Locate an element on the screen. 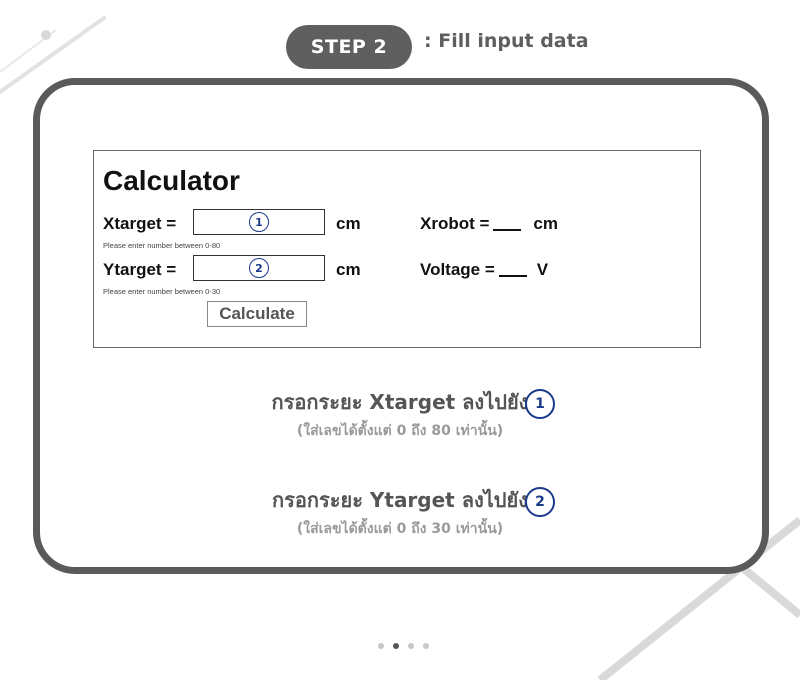  instruction-xtarget-text: กรอกระยะ Xtarget ลงไปยัง is located at coordinates (400, 402).